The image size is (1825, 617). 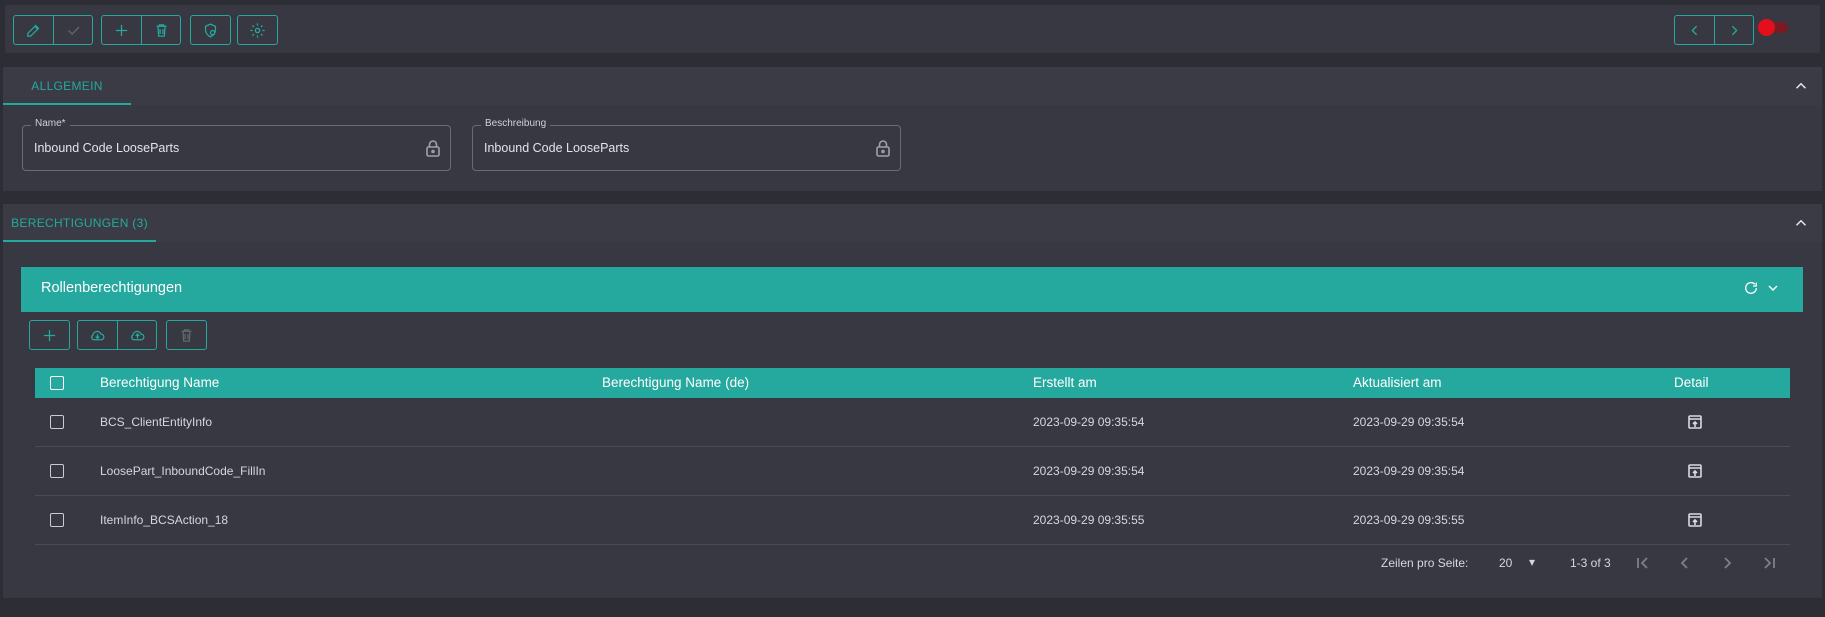 I want to click on rows-per-page-select: 20, so click(x=1505, y=563).